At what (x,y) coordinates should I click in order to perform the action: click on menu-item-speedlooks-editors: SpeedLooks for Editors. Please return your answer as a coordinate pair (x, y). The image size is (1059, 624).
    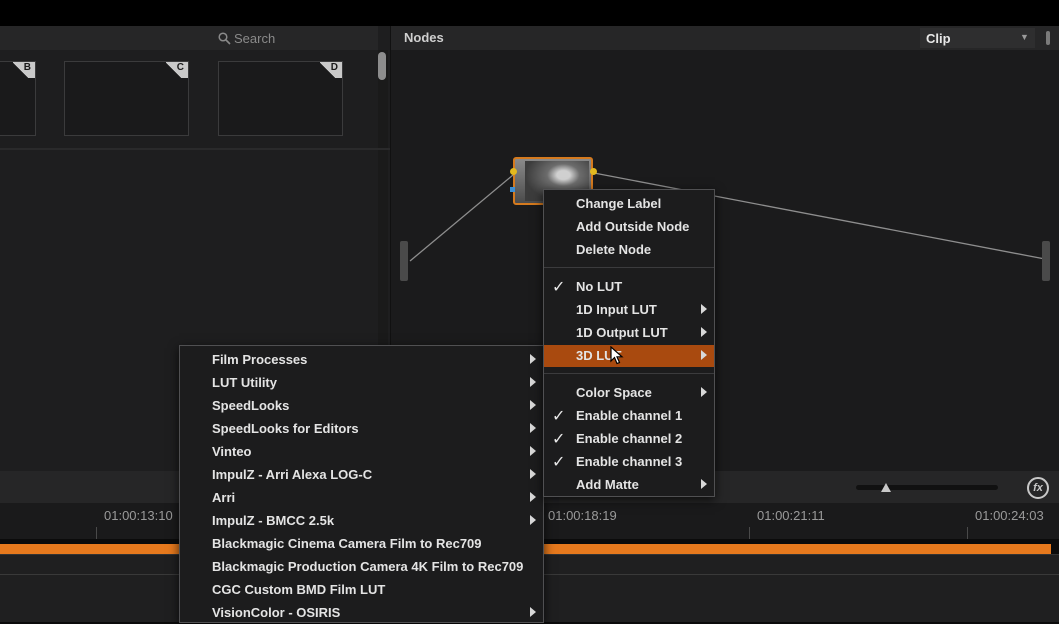
    Looking at the image, I should click on (361, 429).